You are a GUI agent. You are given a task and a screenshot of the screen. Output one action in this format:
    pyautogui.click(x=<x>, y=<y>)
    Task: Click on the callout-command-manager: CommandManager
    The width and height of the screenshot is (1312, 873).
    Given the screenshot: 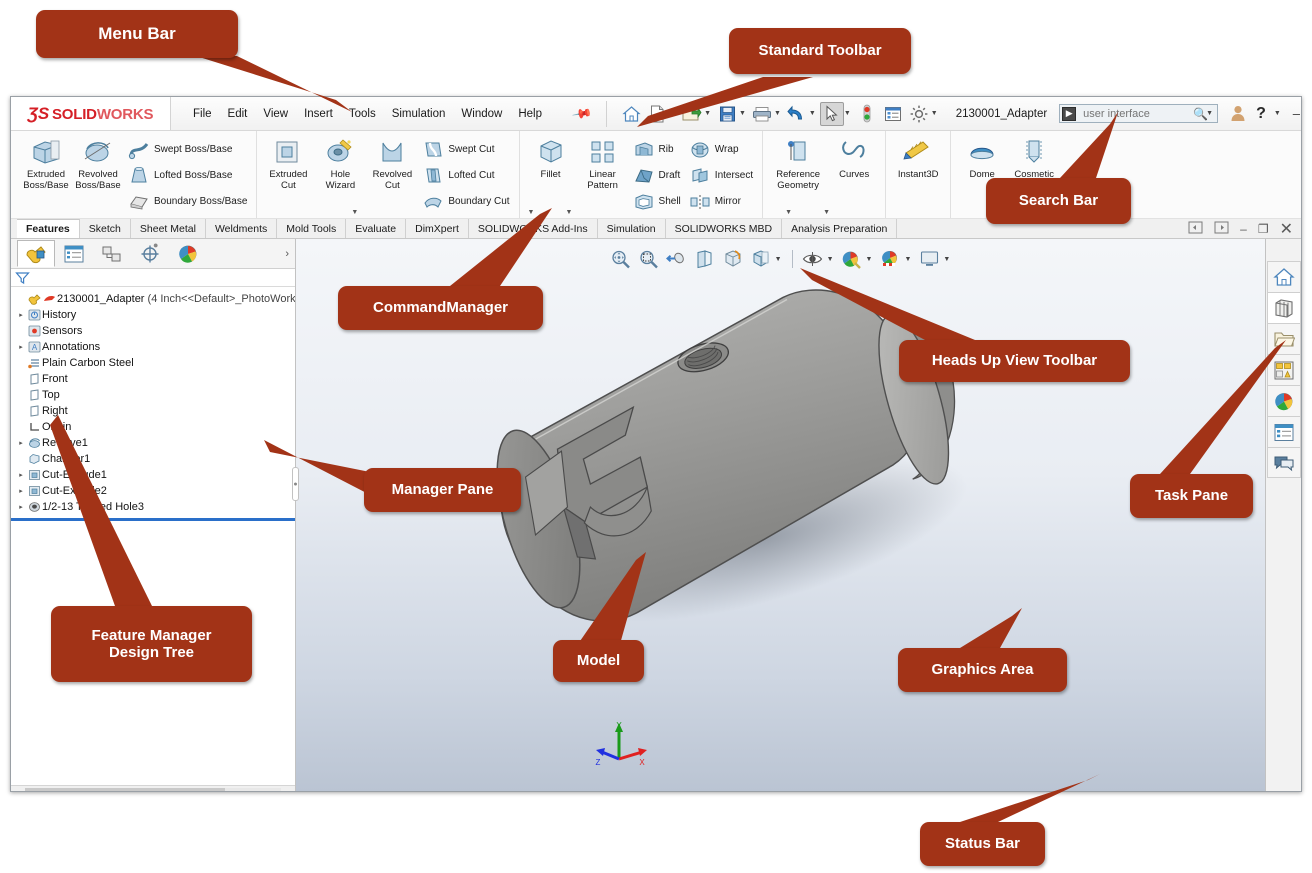 What is the action you would take?
    pyautogui.click(x=440, y=308)
    